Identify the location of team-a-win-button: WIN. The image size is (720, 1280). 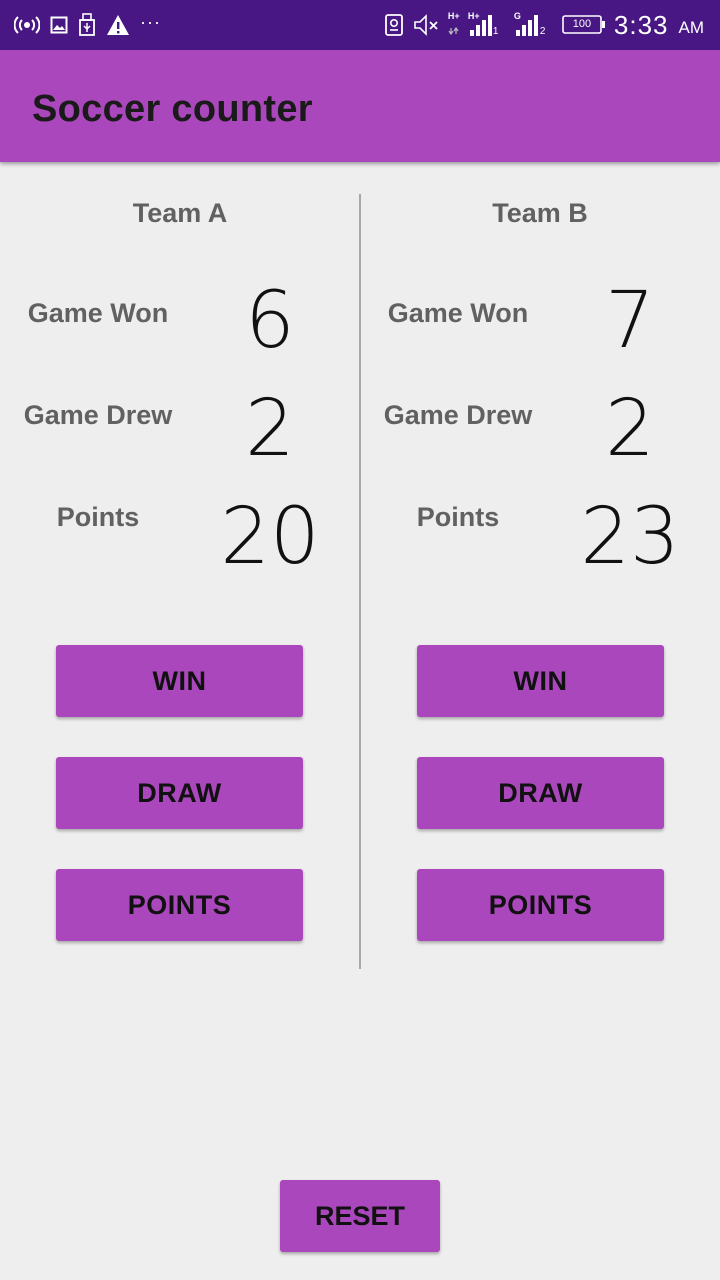
(179, 681).